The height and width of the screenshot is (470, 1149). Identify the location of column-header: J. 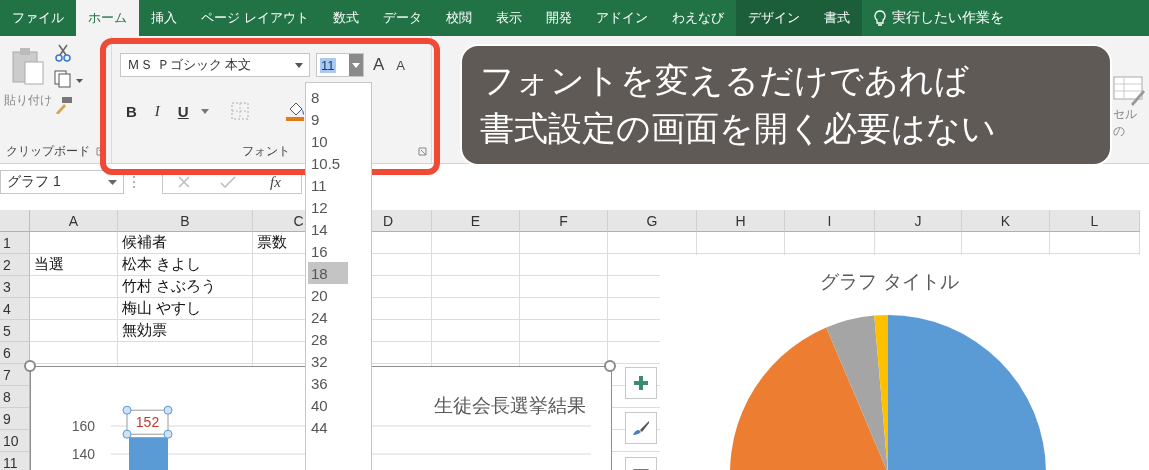
(918, 221).